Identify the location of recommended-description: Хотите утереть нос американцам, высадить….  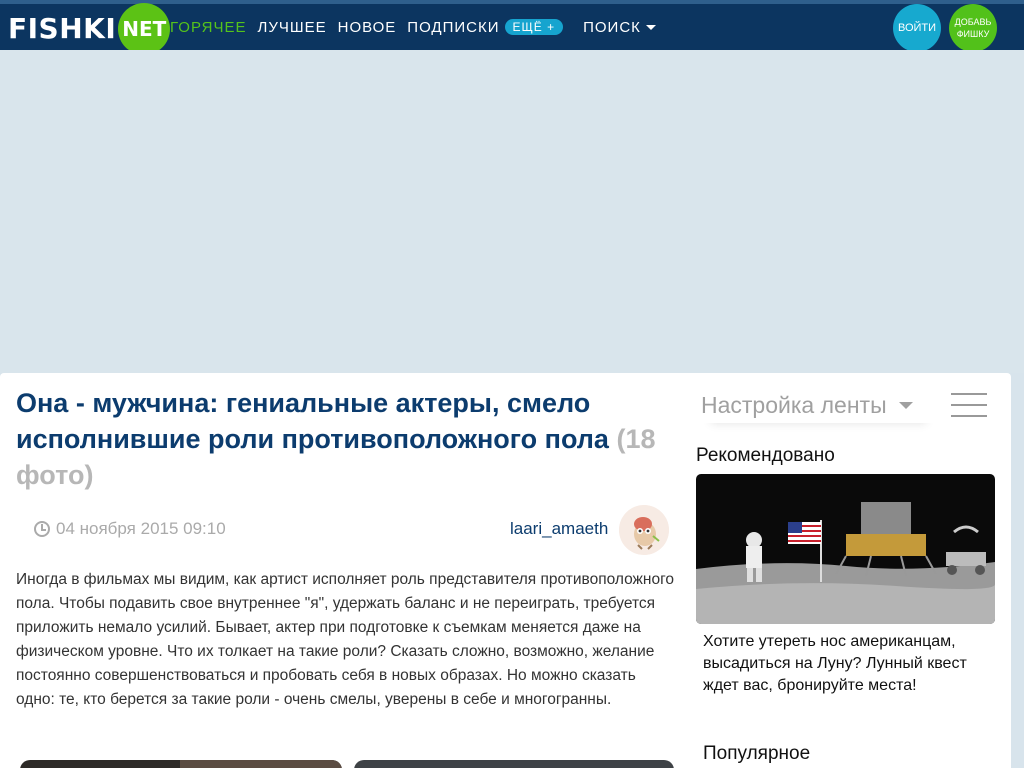
(848, 664).